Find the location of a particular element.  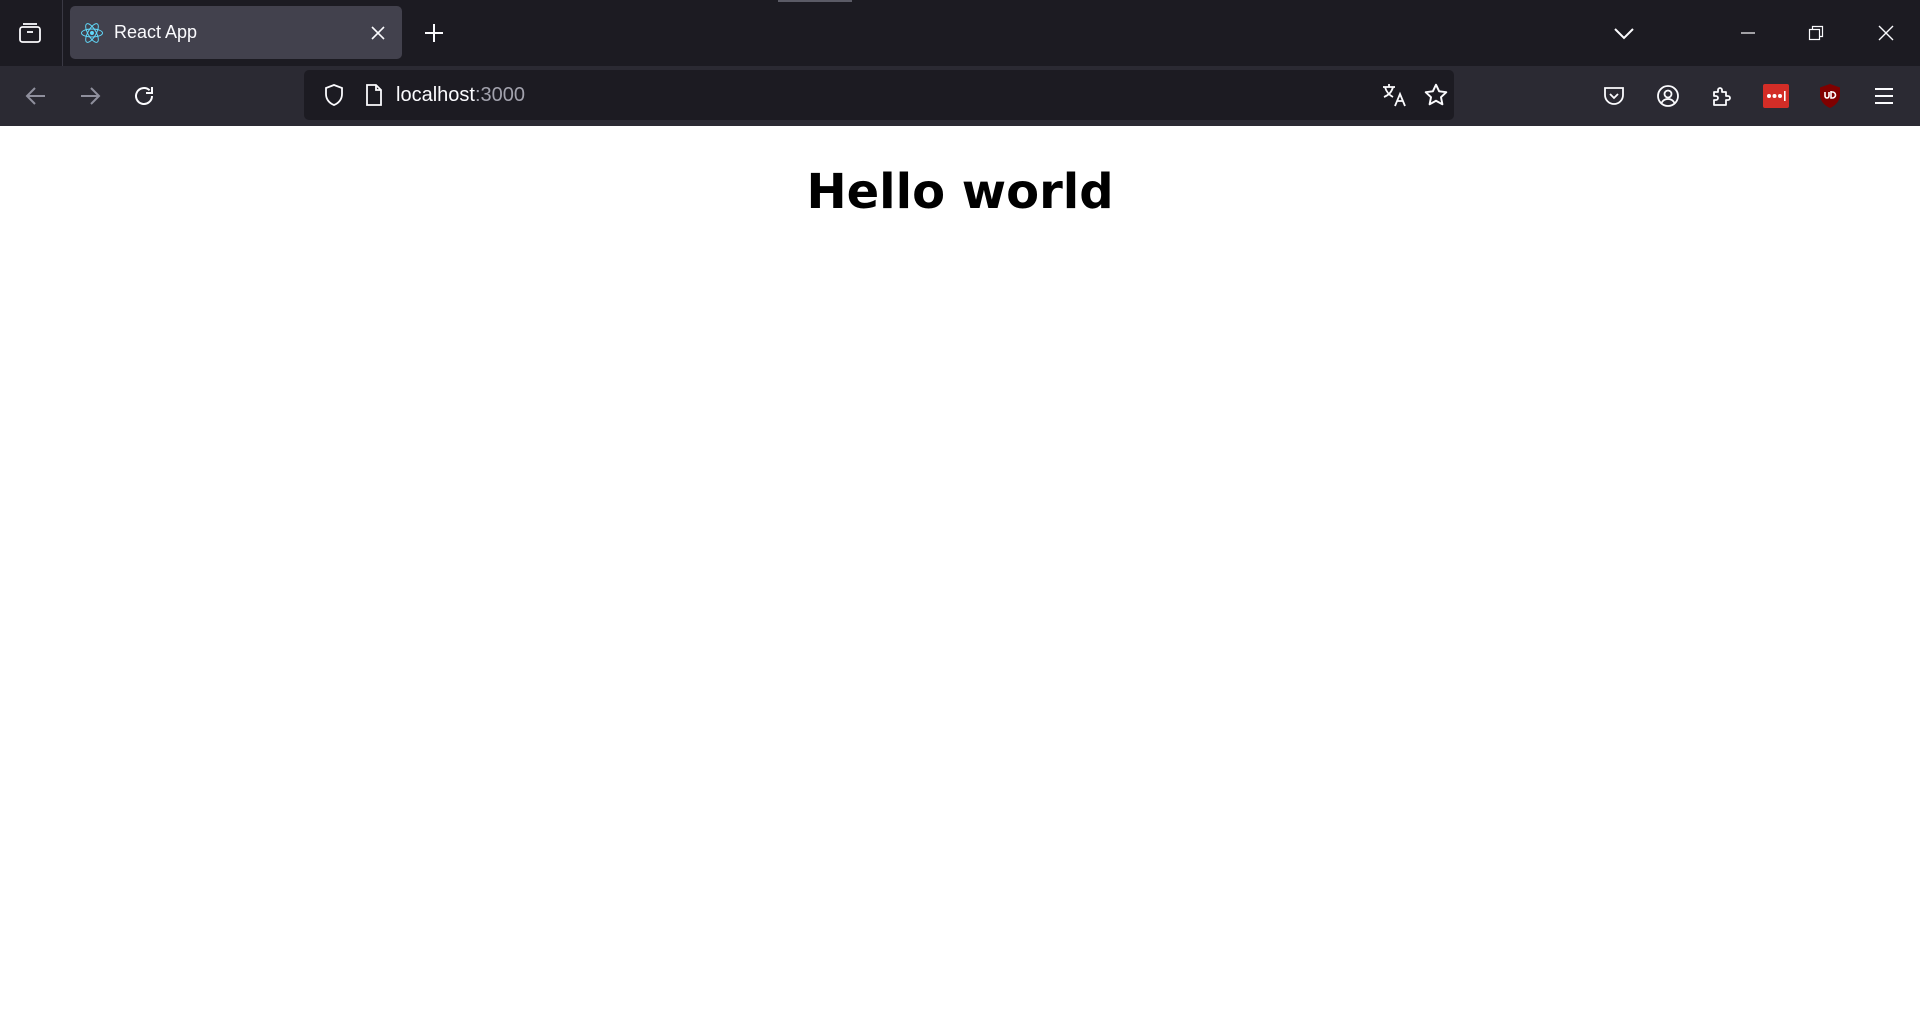

app-menu-button is located at coordinates (1884, 96).